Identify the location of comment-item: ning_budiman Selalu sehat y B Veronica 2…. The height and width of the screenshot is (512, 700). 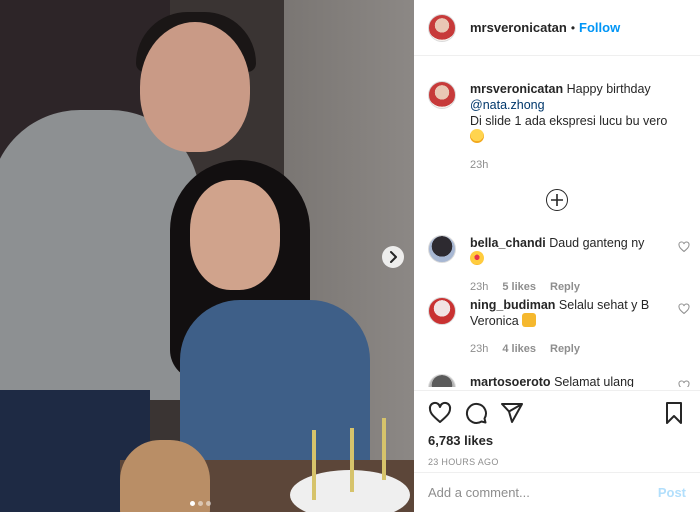
(559, 327).